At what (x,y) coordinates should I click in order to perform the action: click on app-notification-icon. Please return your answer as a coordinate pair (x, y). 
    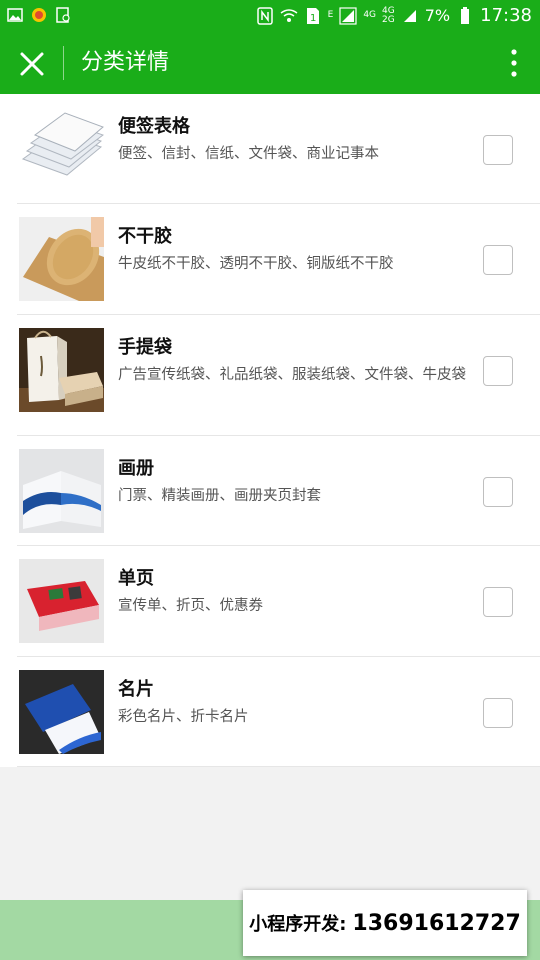
    Looking at the image, I should click on (39, 15).